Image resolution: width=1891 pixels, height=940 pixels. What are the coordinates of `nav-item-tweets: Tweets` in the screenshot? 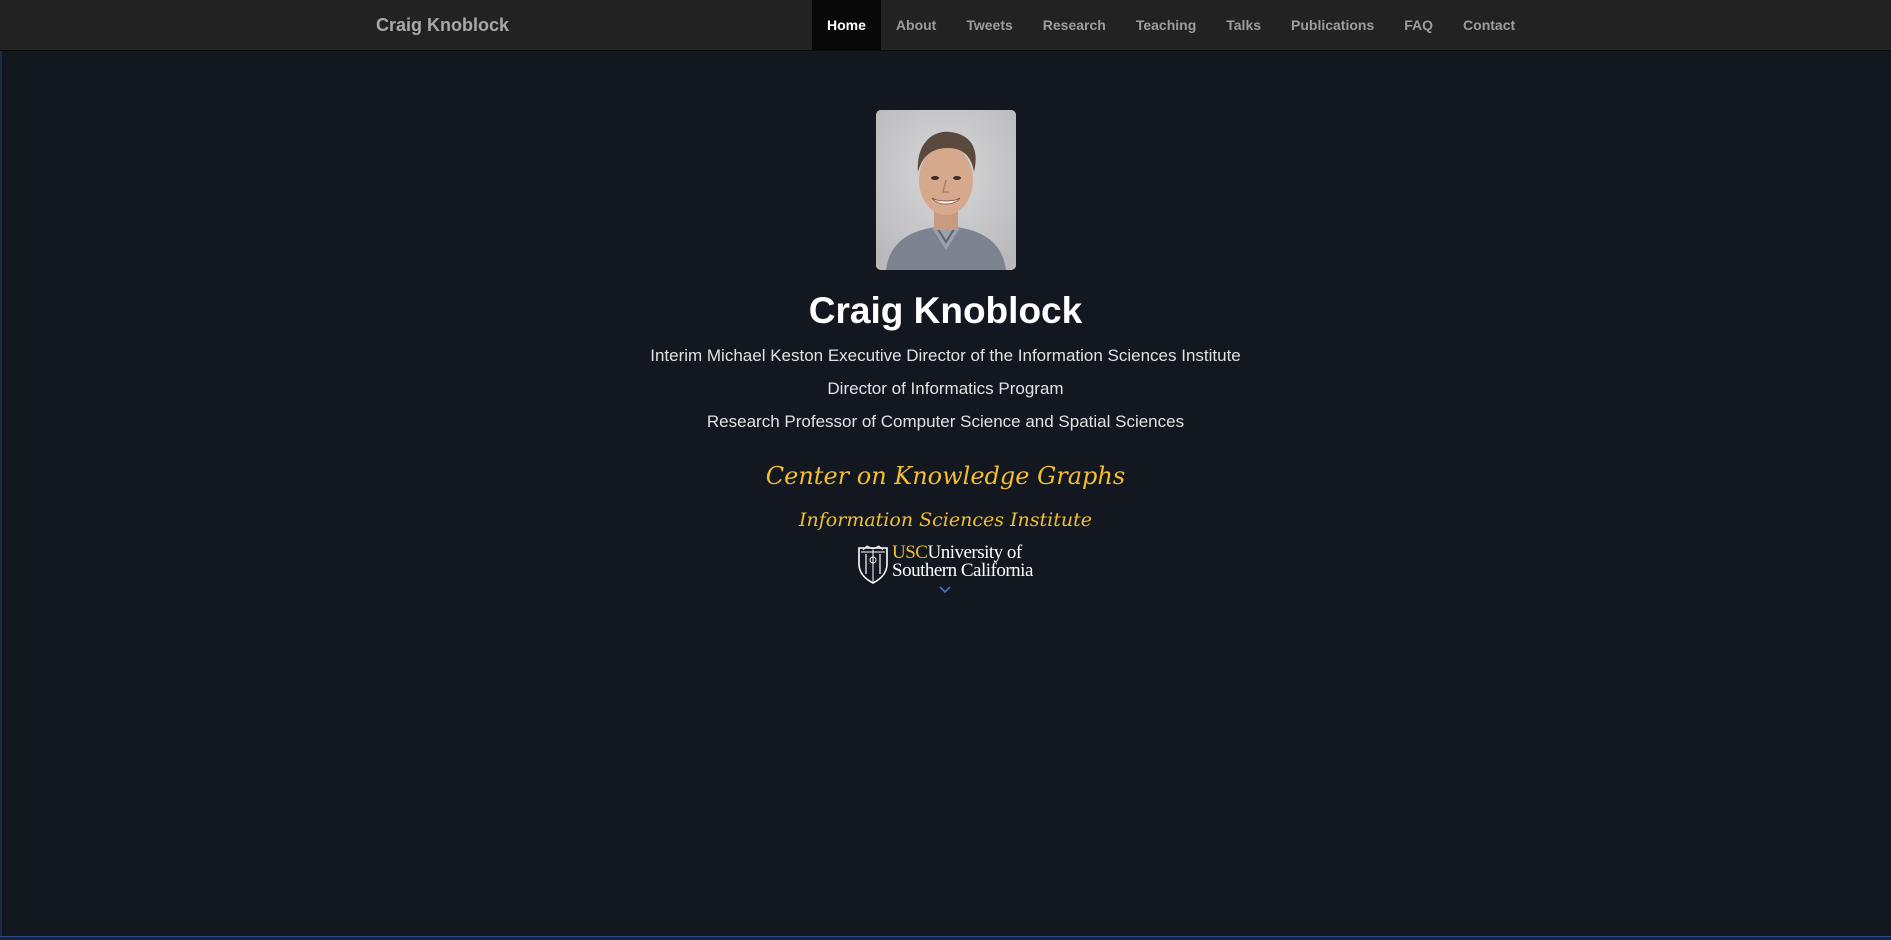 It's located at (989, 25).